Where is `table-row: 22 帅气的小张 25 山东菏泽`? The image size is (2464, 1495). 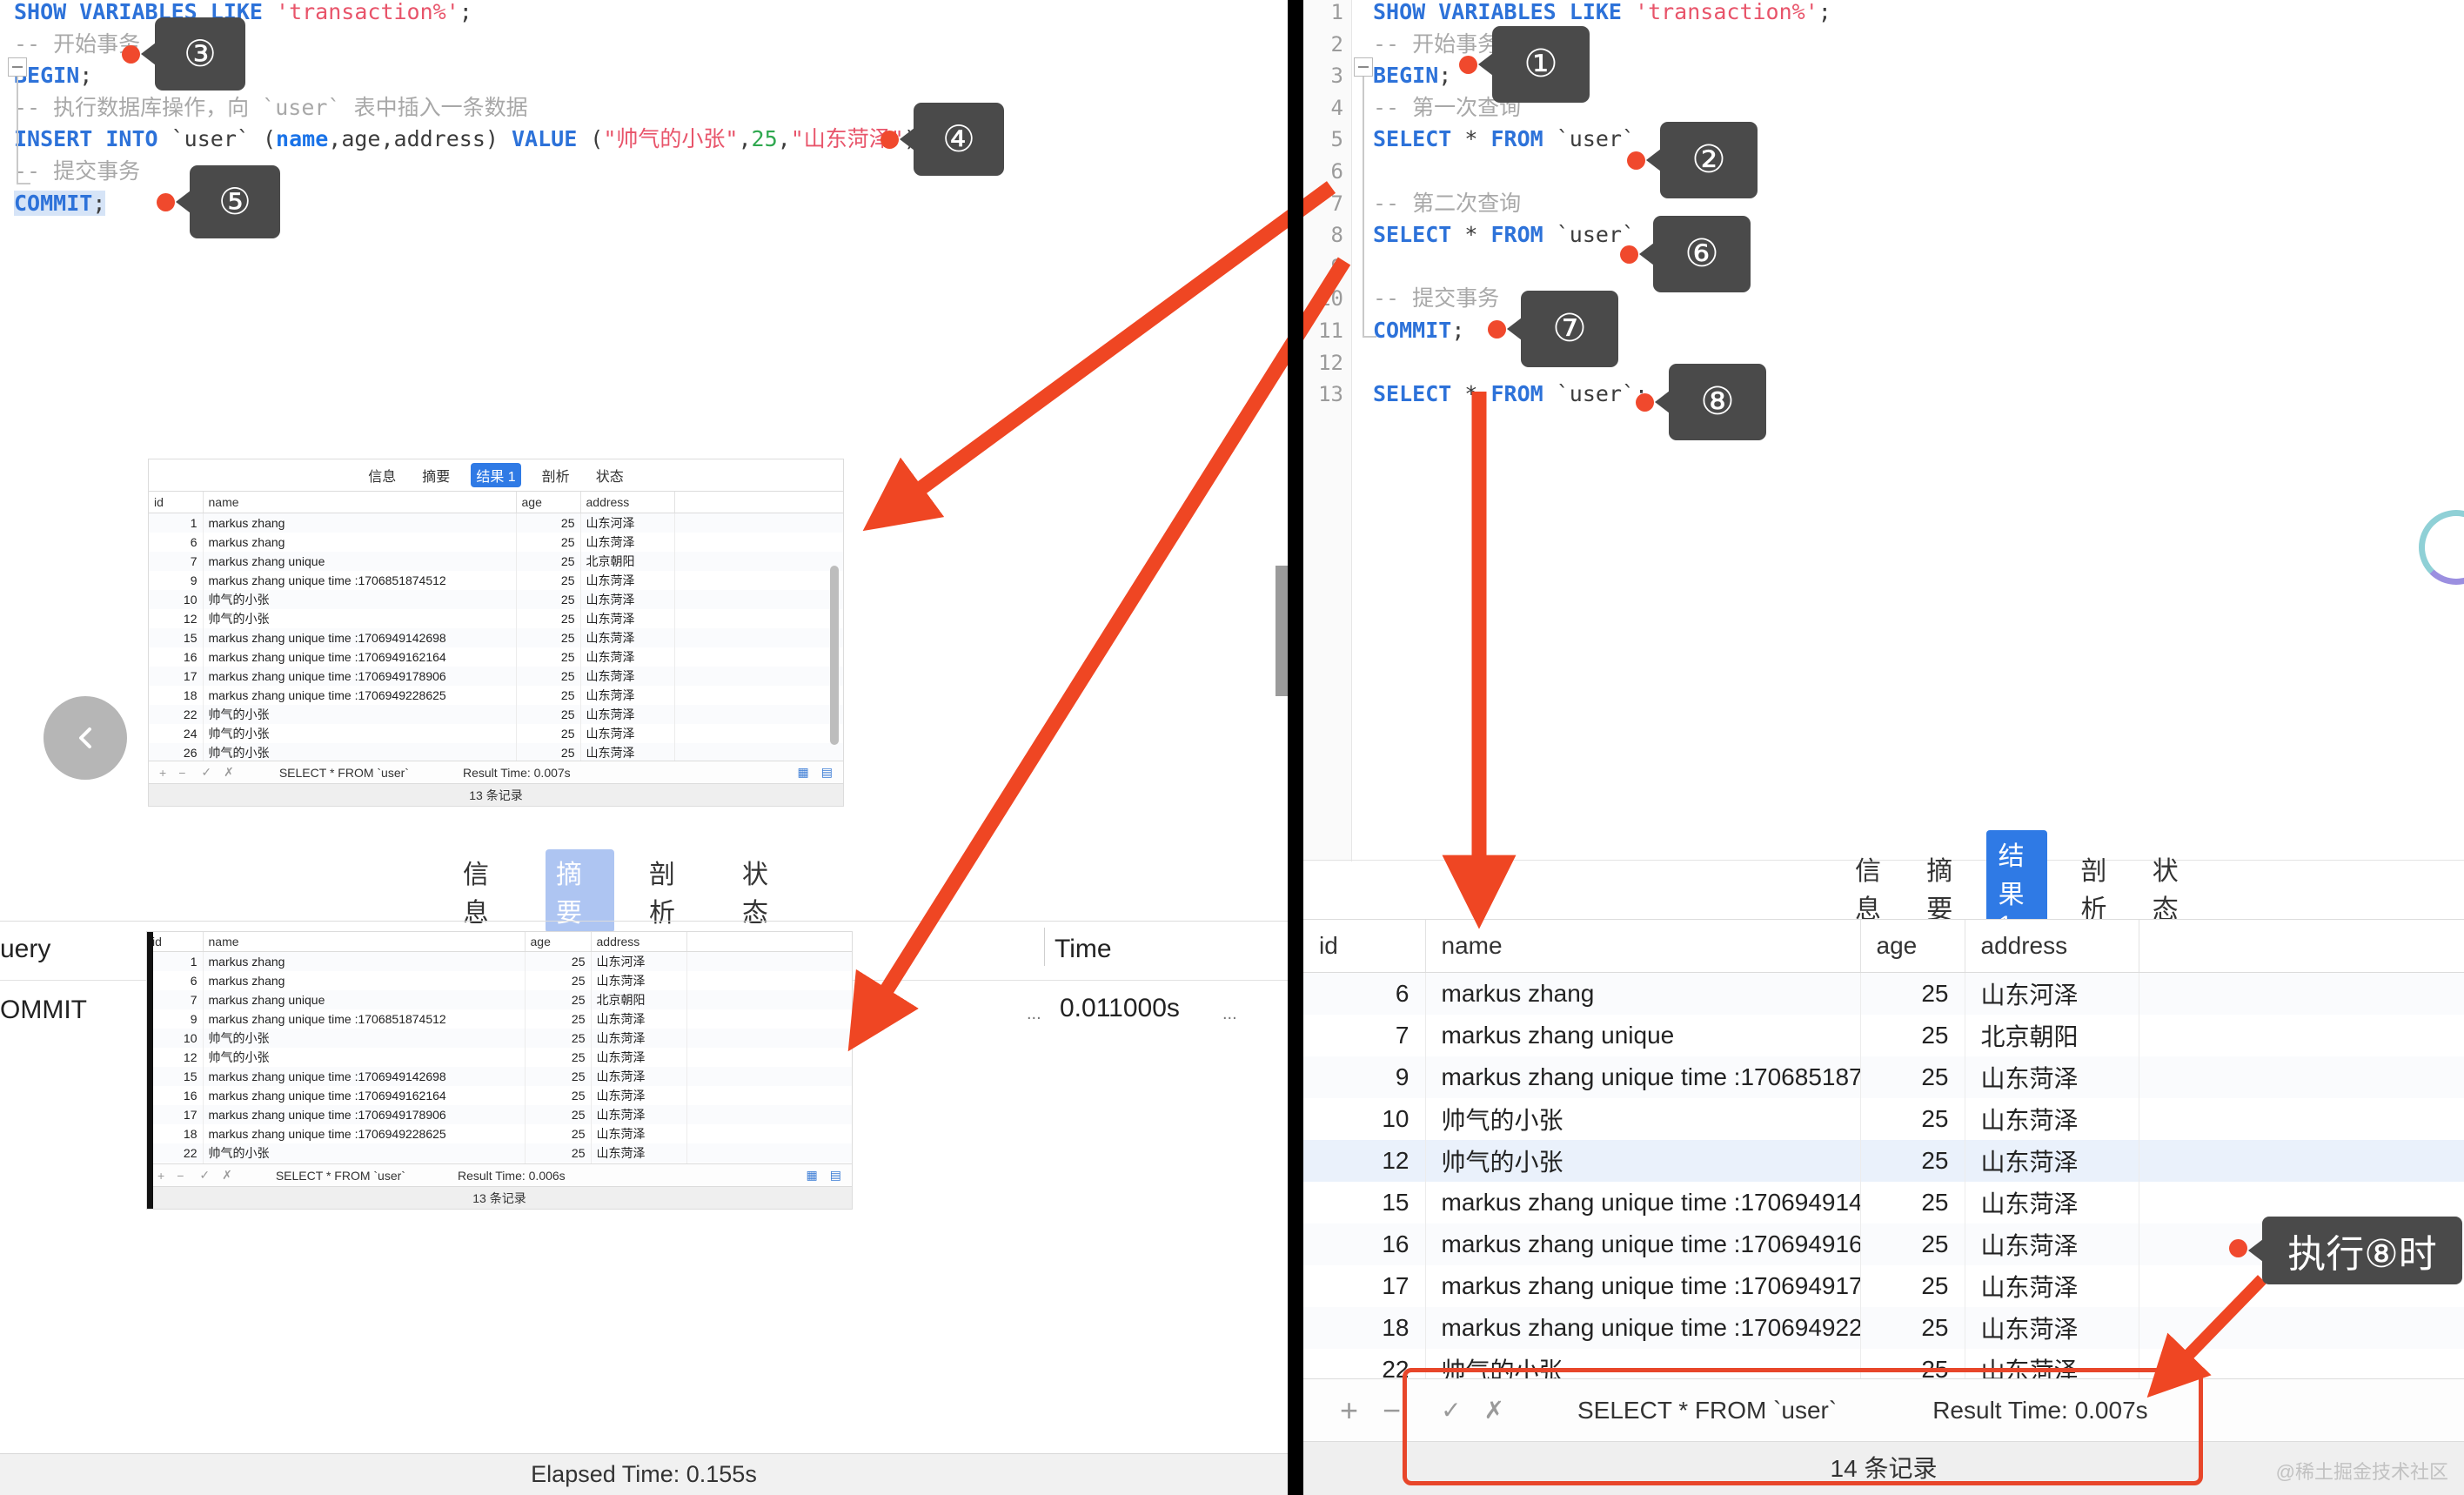
table-row: 22 帅气的小张 25 山东菏泽 is located at coordinates (499, 1153).